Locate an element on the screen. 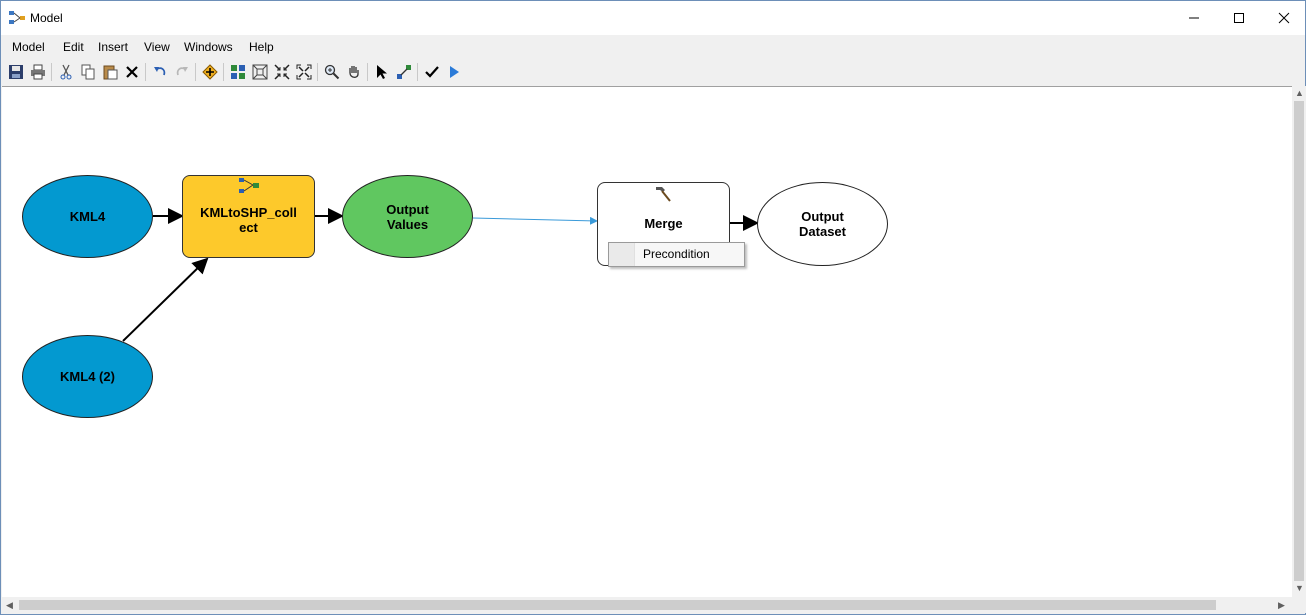  close-button is located at coordinates (1283, 18).